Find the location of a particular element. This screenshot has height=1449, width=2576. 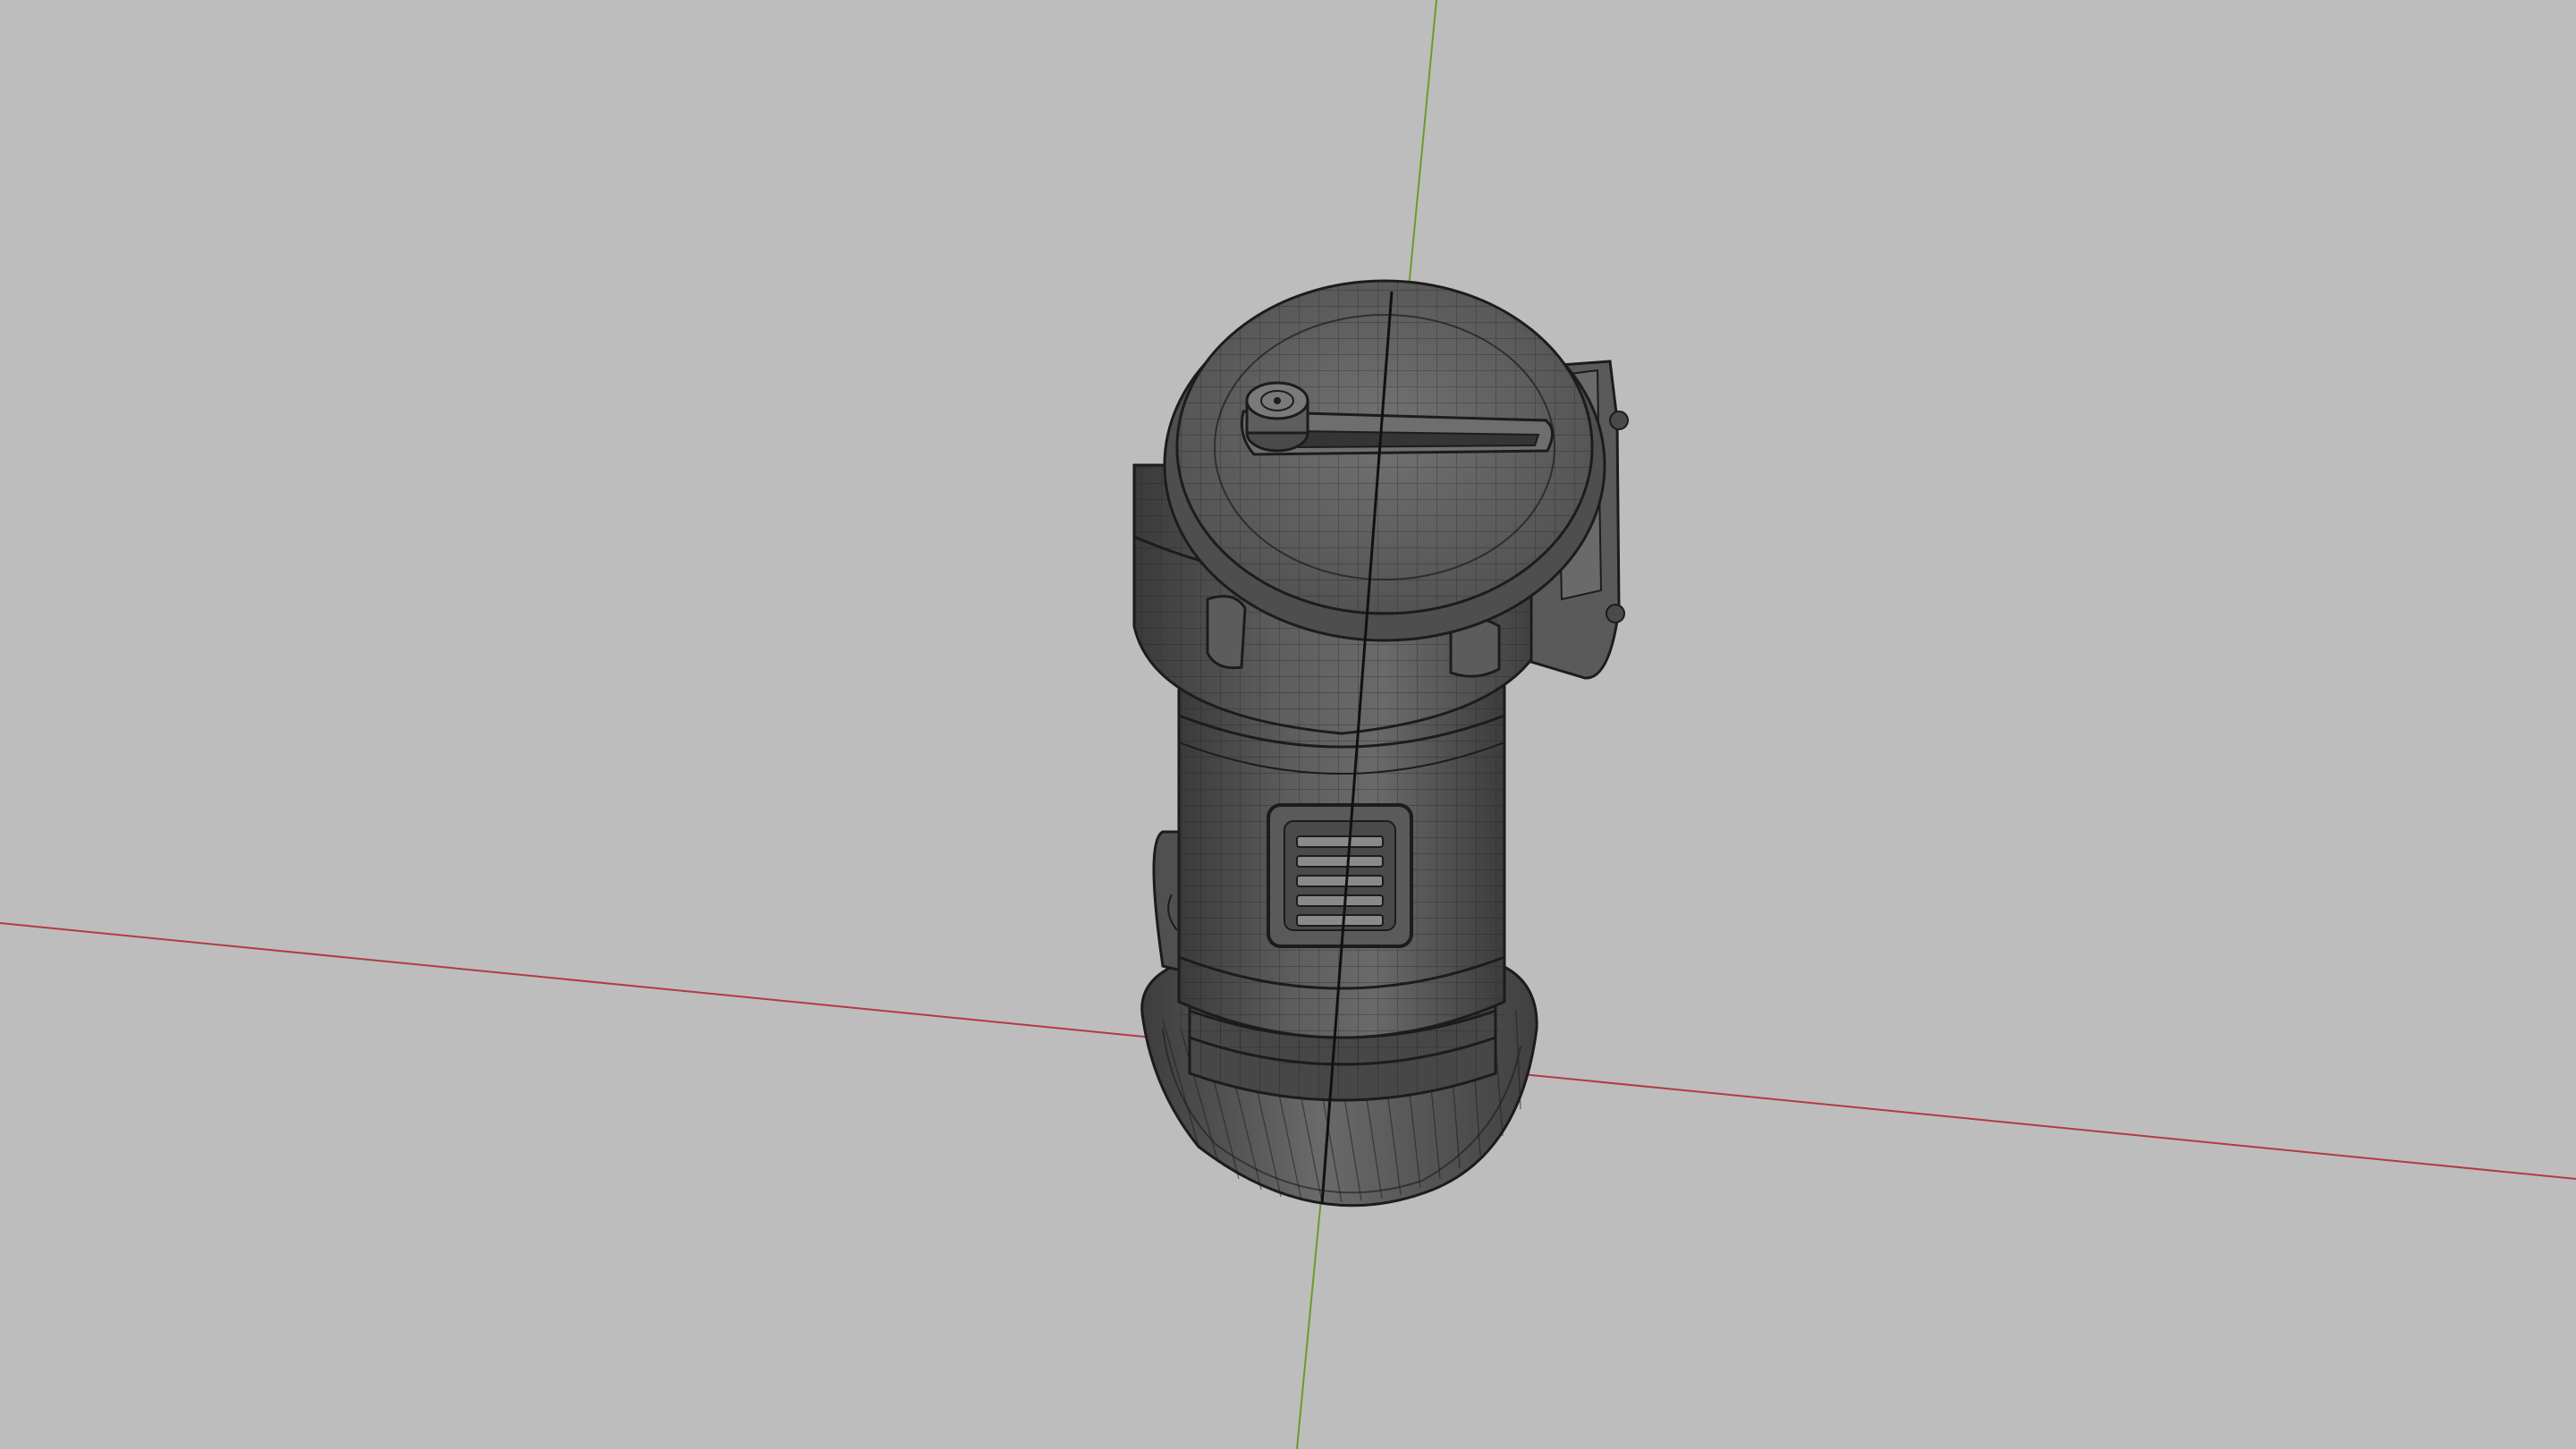

dial-knob is located at coordinates (1277, 417).